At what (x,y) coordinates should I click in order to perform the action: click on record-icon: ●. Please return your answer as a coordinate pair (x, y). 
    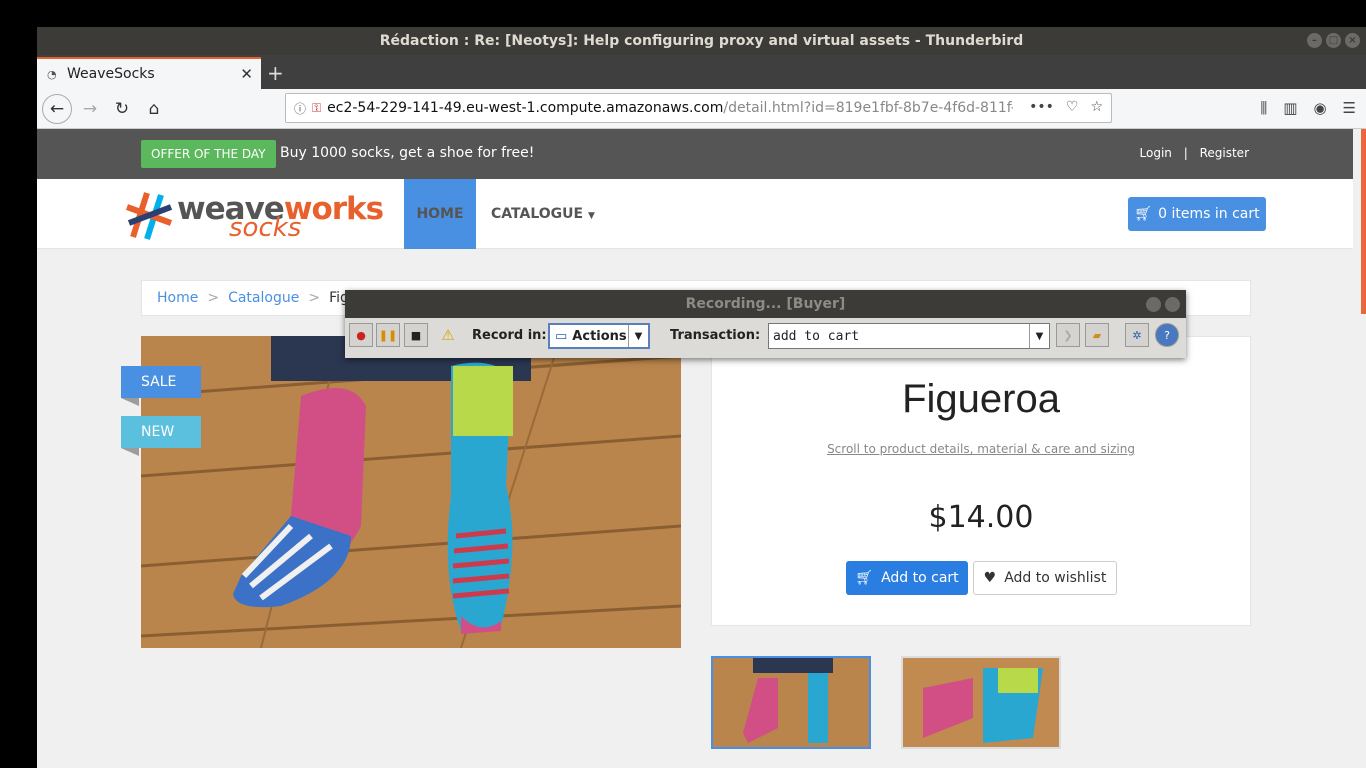
    Looking at the image, I should click on (361, 335).